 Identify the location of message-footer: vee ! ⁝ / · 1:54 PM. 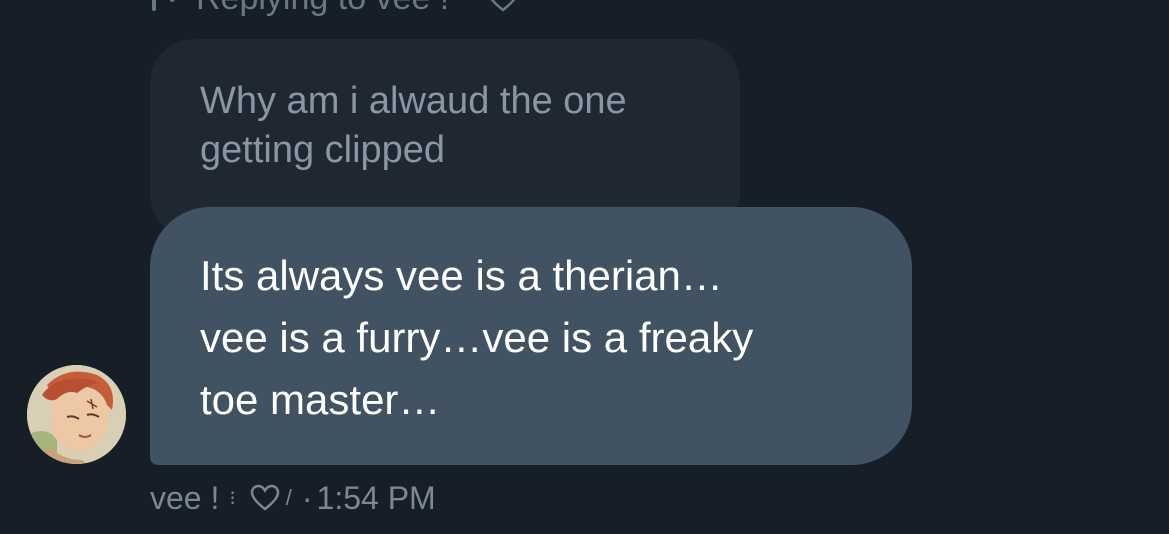
(293, 498).